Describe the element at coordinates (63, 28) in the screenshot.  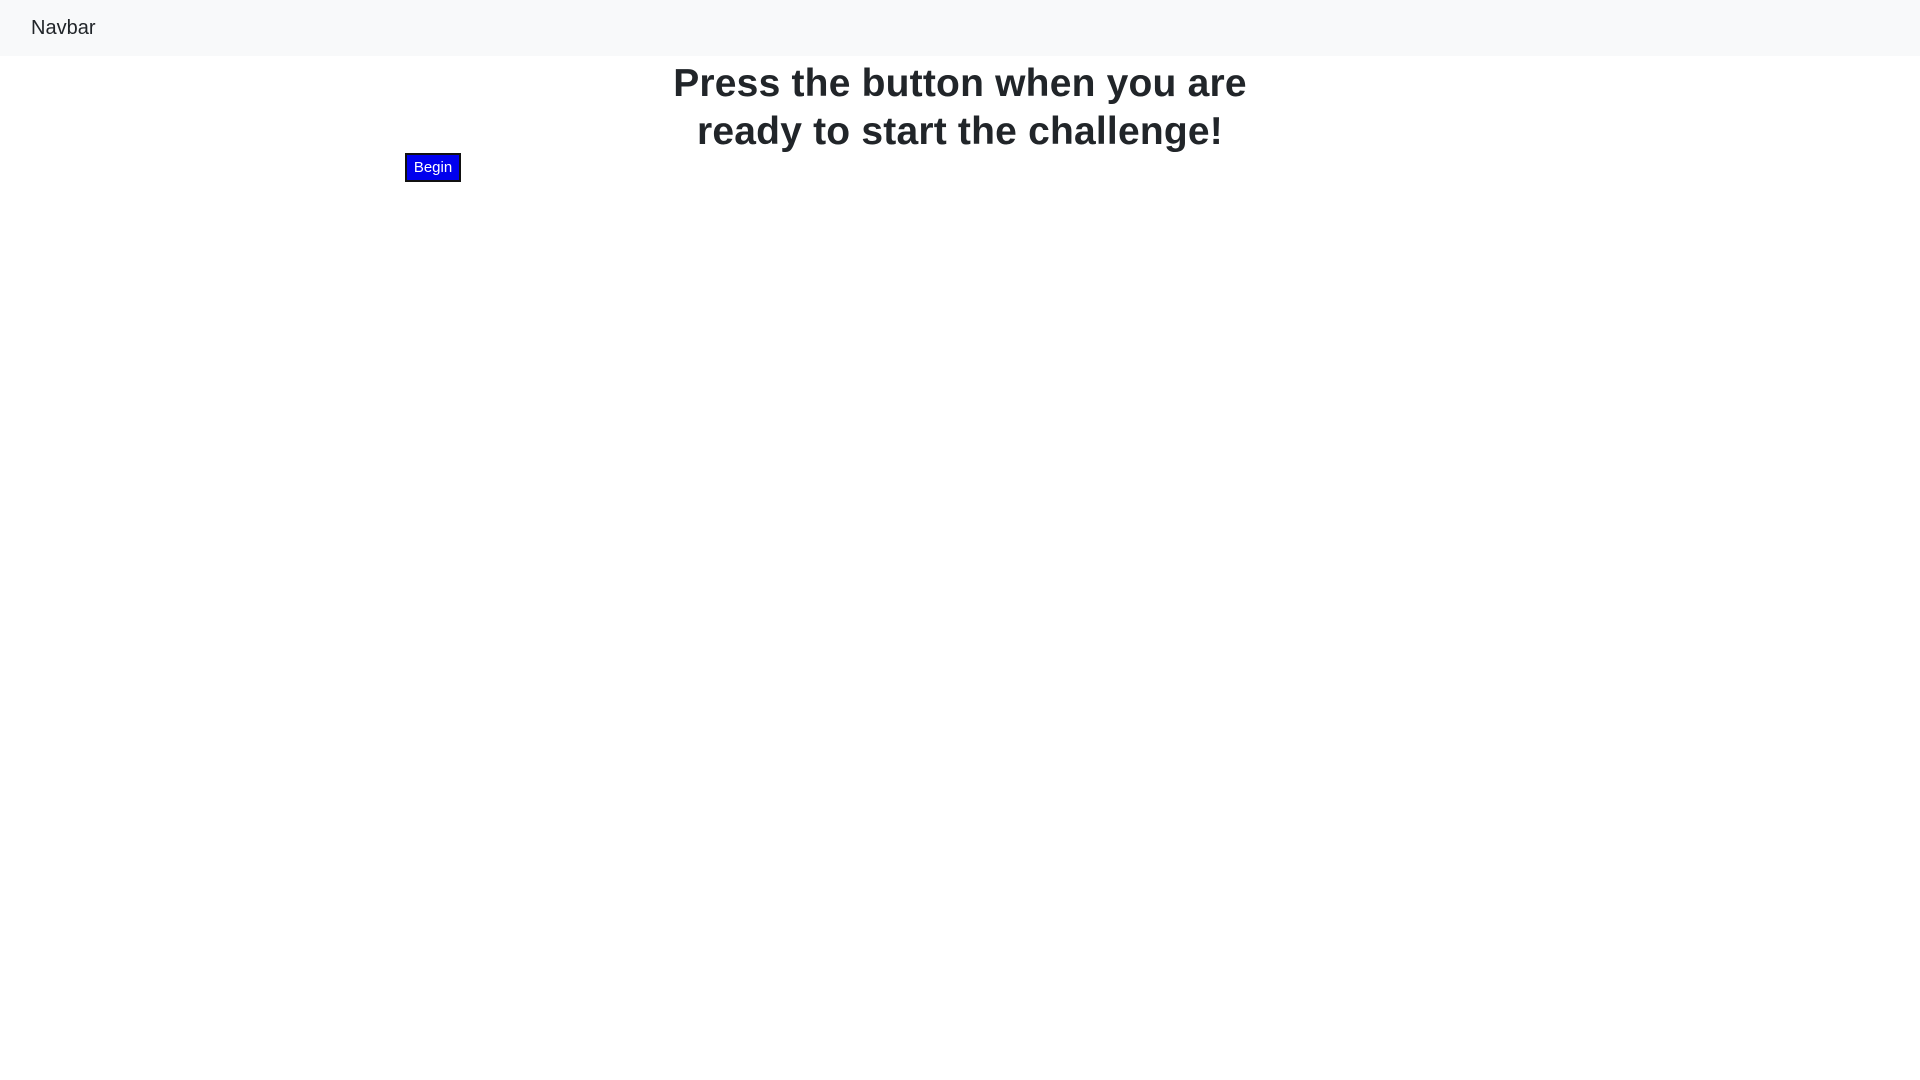
I see `navbar-brand-link: Navbar` at that location.